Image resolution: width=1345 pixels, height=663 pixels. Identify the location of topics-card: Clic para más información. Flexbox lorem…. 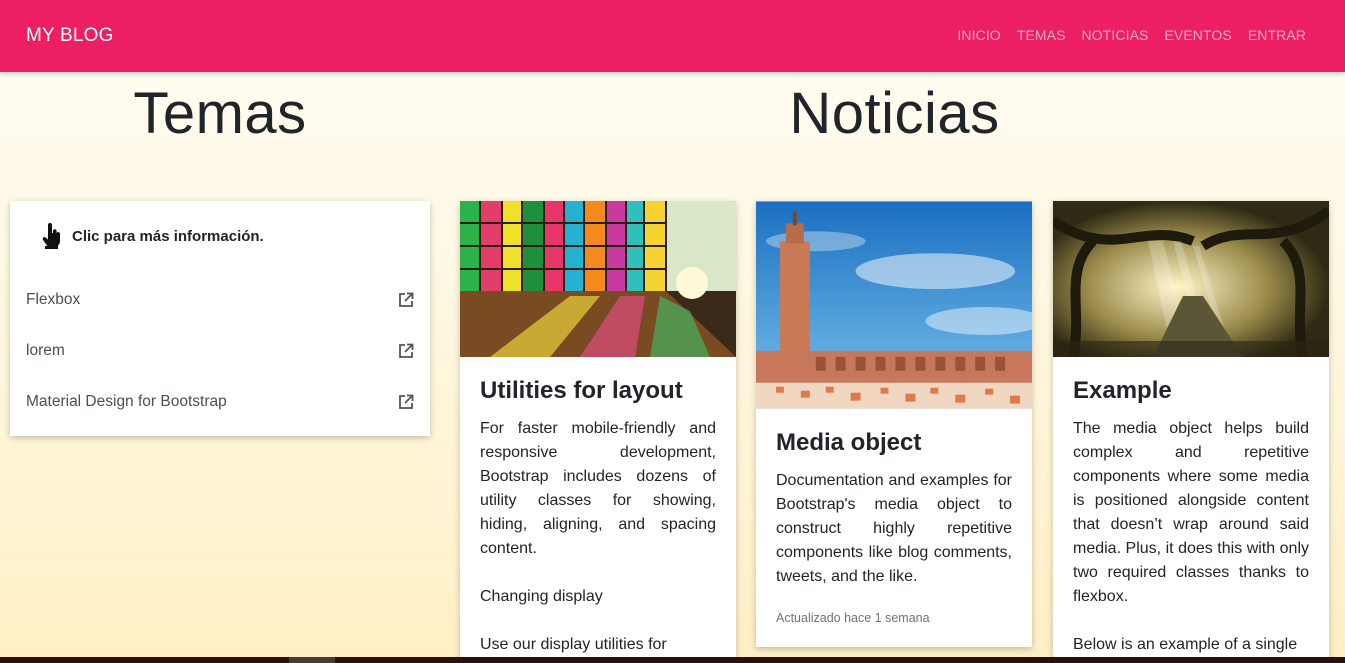
(220, 318).